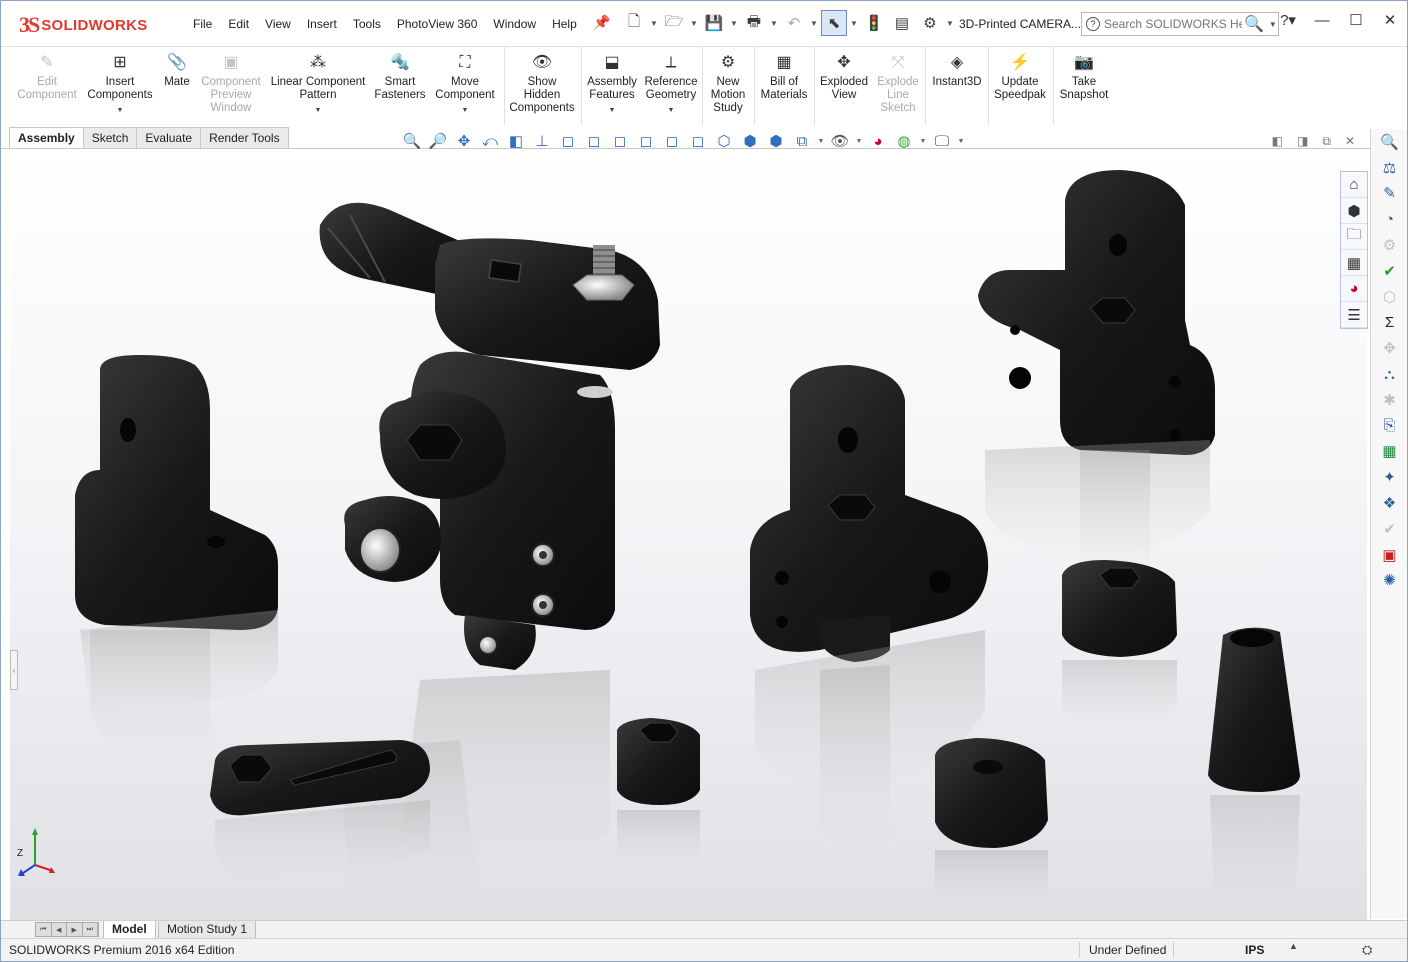 The width and height of the screenshot is (1408, 962). I want to click on zoom-to-fit-icon: 🔍, so click(412, 141).